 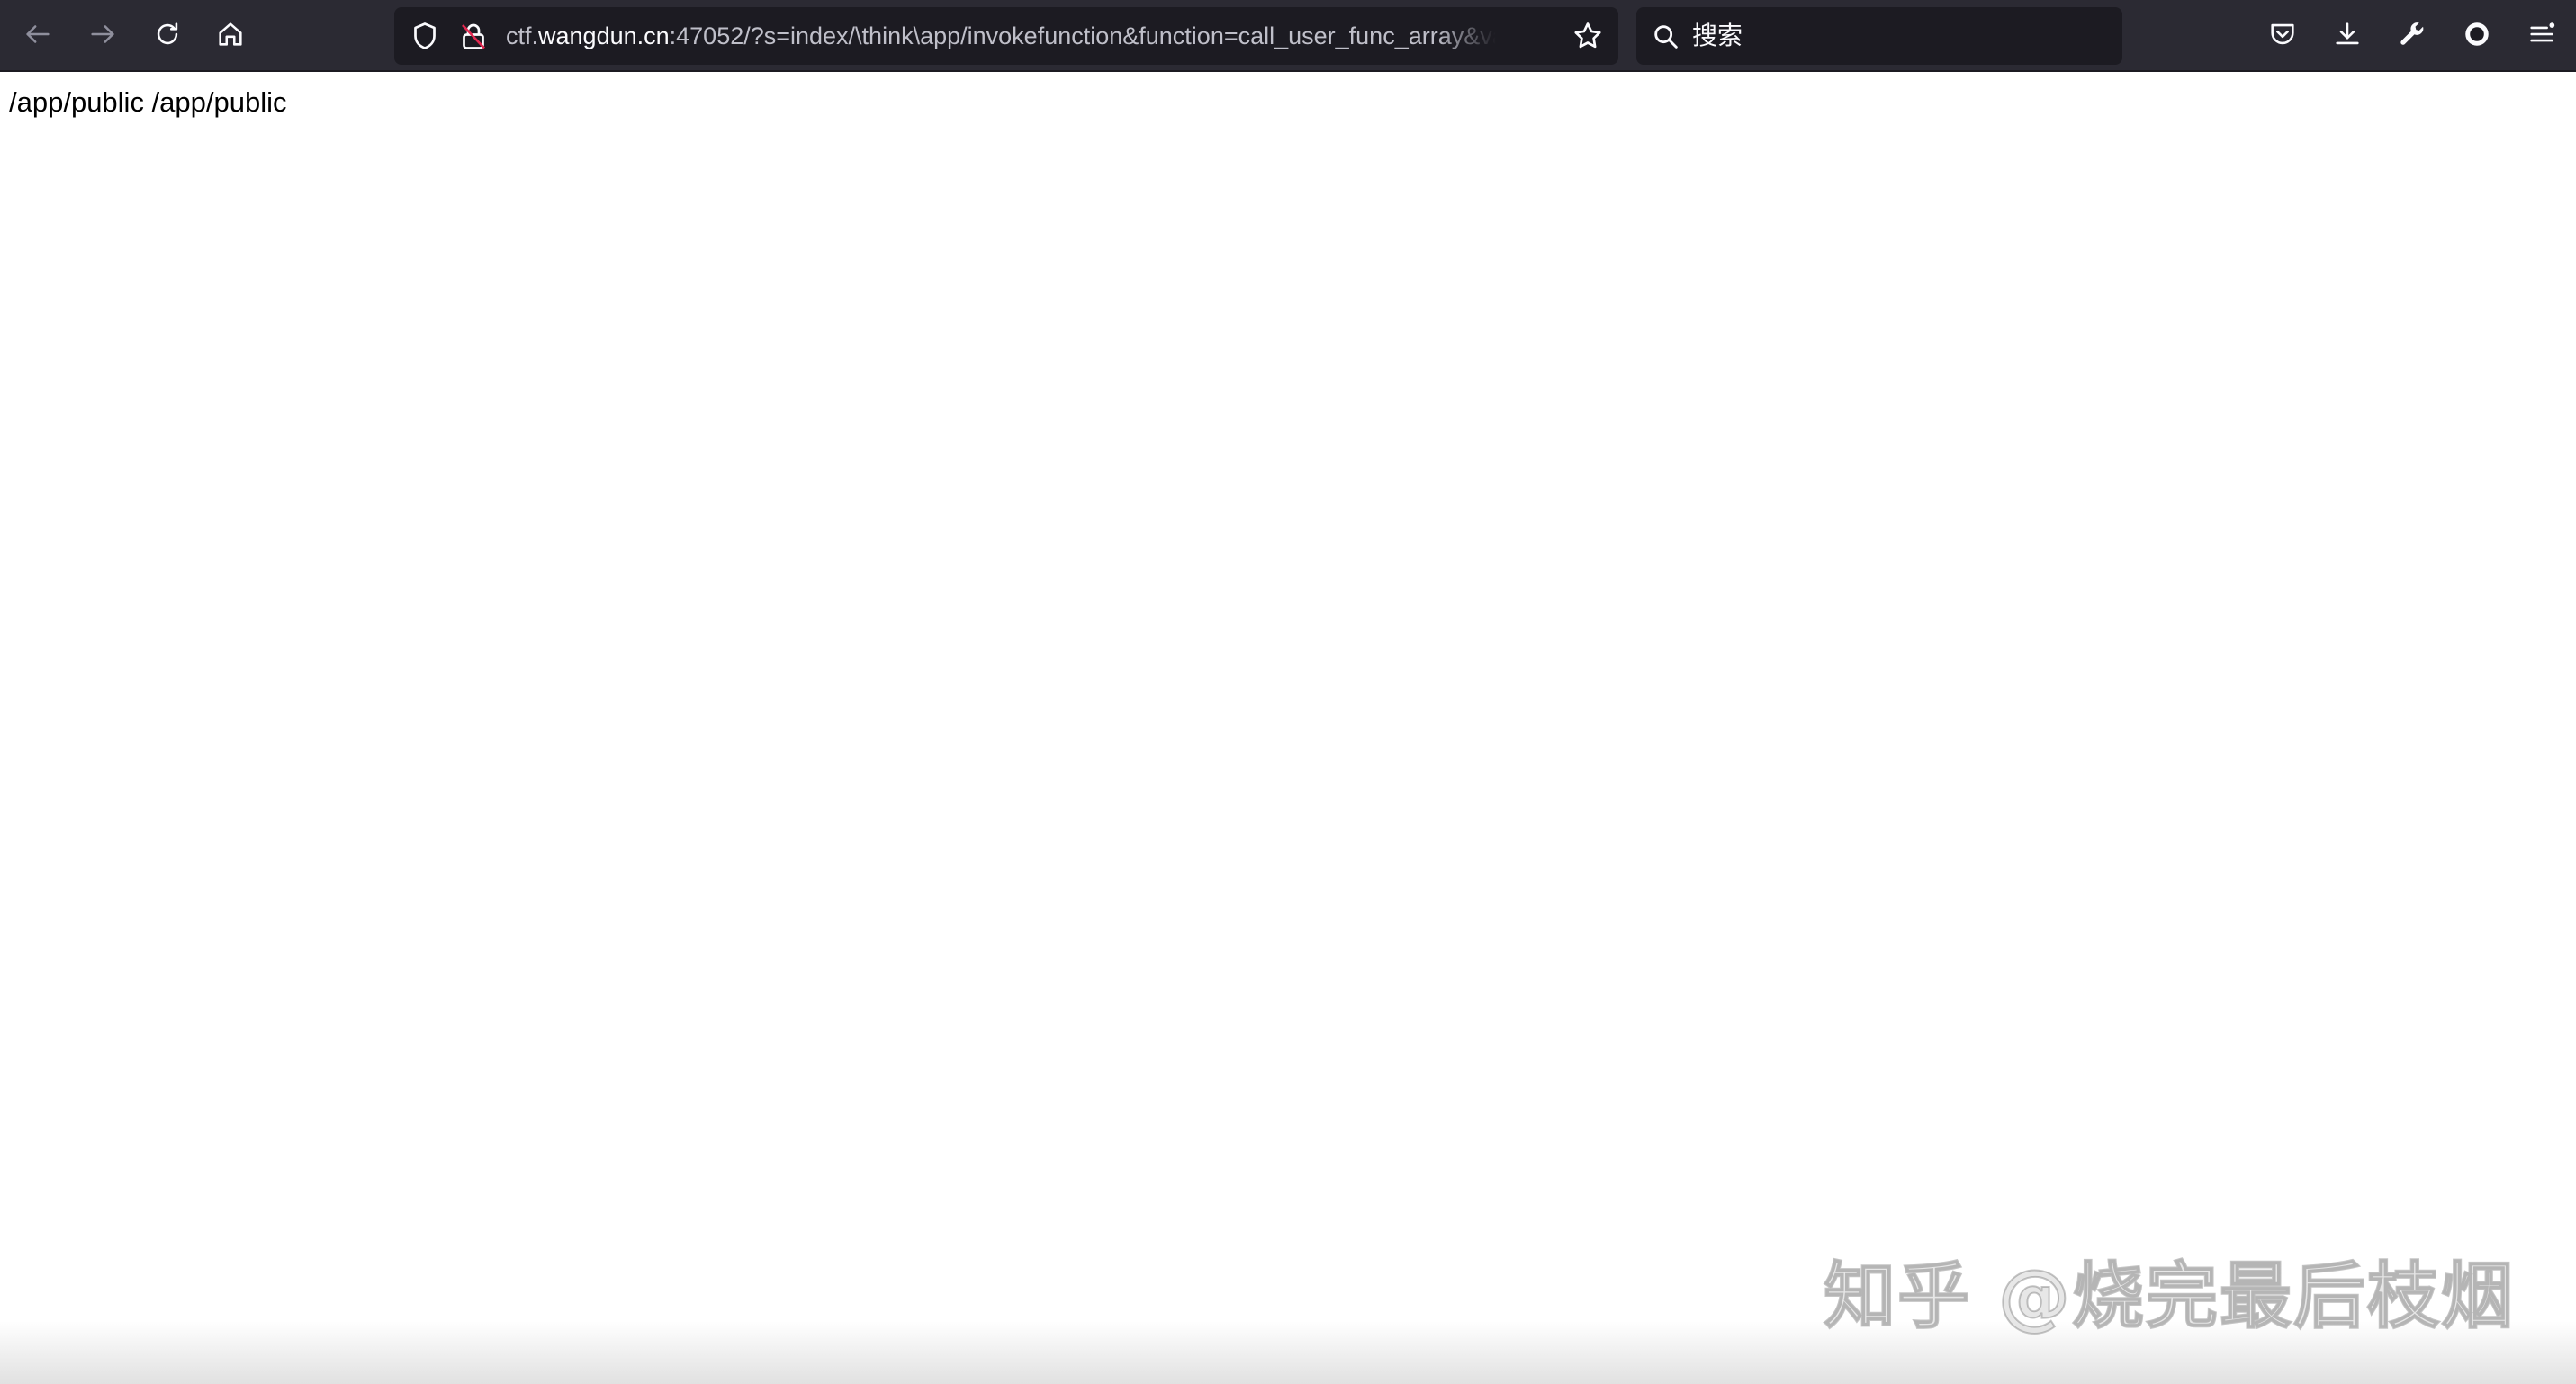 I want to click on pocket-icon, so click(x=2282, y=37).